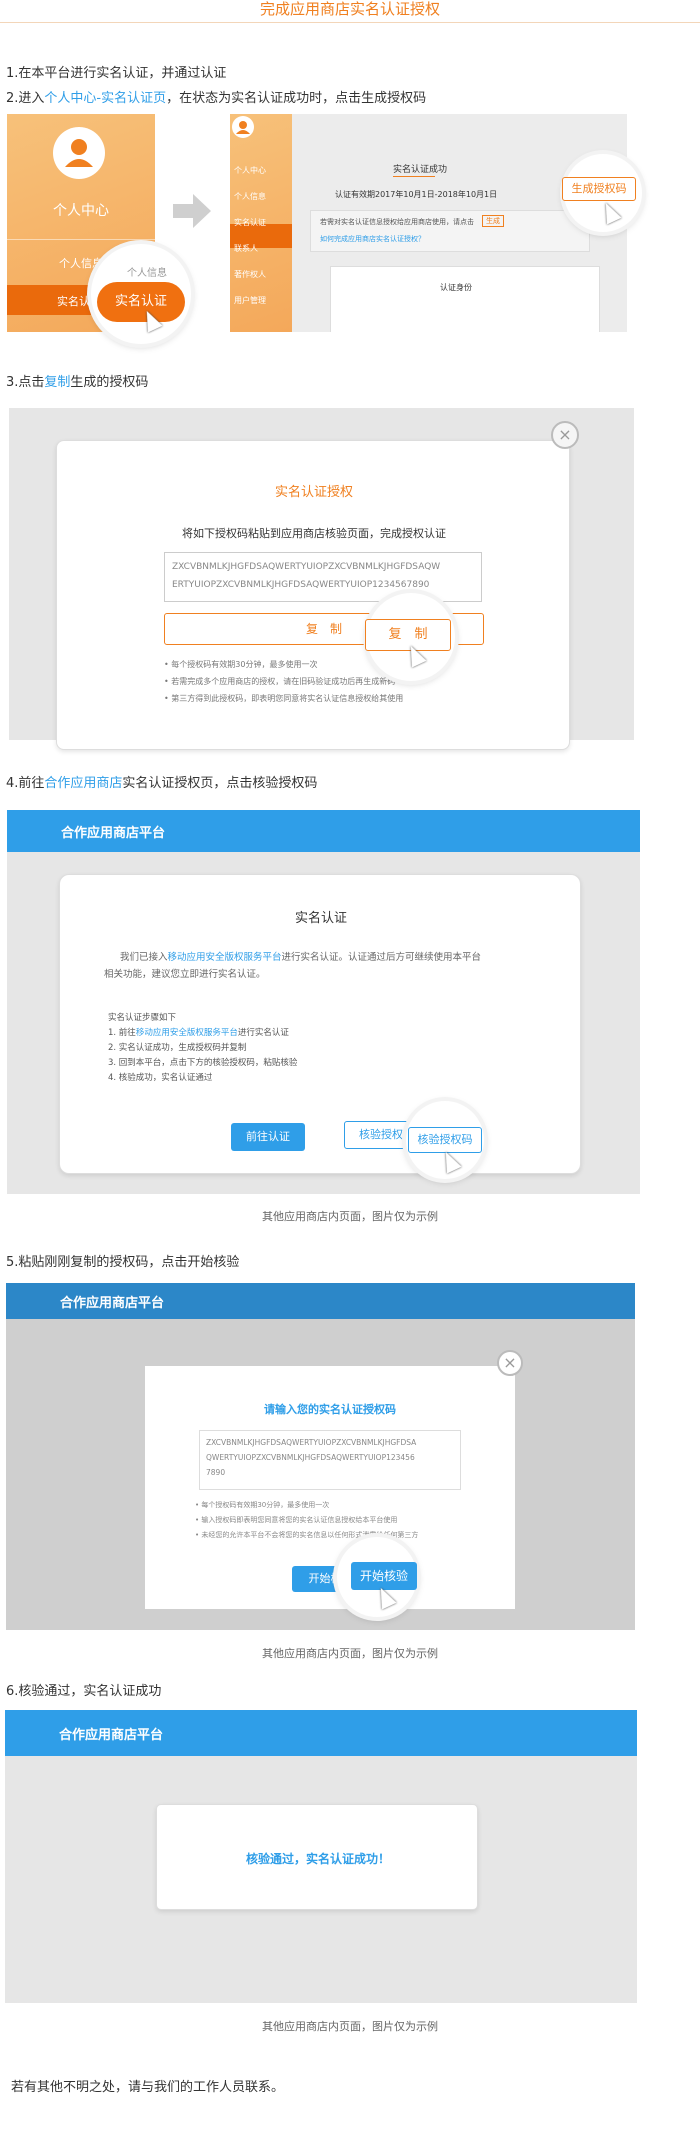  What do you see at coordinates (350, 1653) in the screenshot?
I see `step-5-caption: 其他应用商店内页面，图片仅为示例` at bounding box center [350, 1653].